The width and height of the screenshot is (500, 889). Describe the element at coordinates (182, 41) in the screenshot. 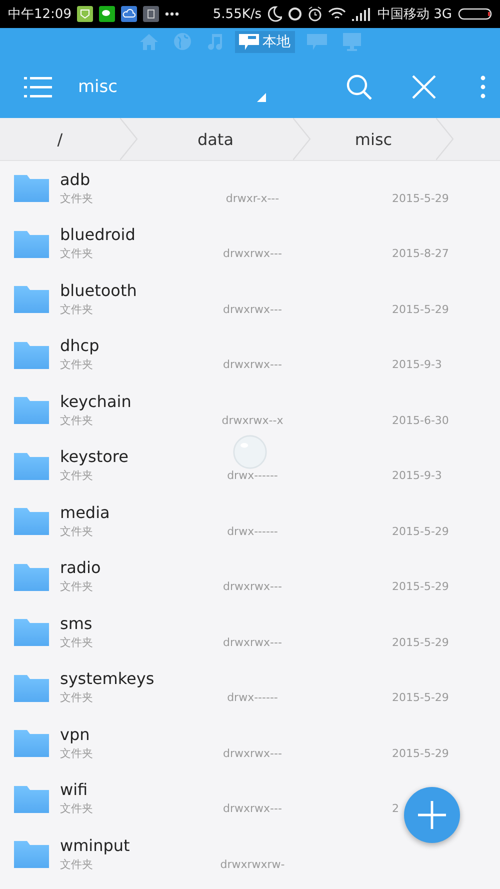

I see `globe-icon` at that location.